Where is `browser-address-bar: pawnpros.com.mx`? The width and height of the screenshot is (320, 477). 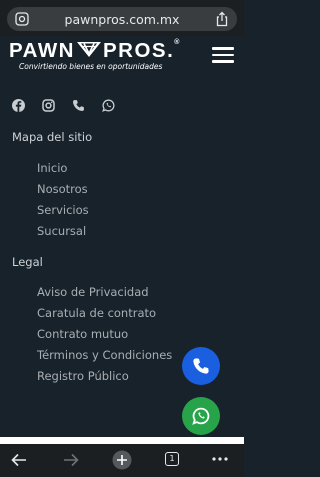
browser-address-bar: pawnpros.com.mx is located at coordinates (122, 18).